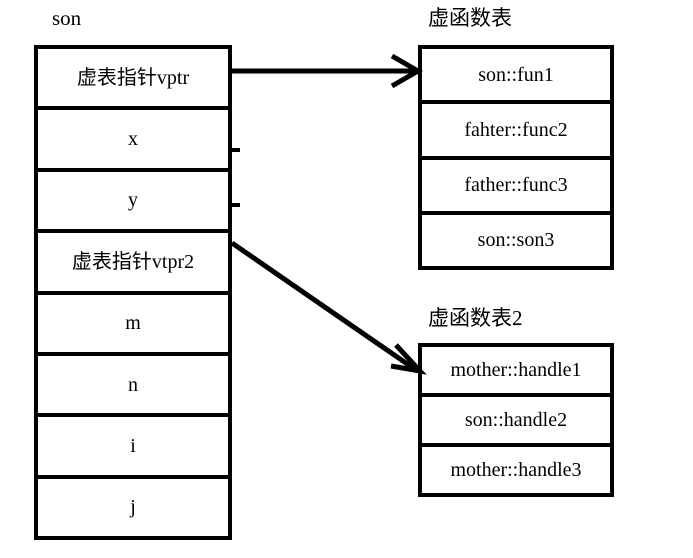  I want to click on object-row-n: n, so click(133, 386).